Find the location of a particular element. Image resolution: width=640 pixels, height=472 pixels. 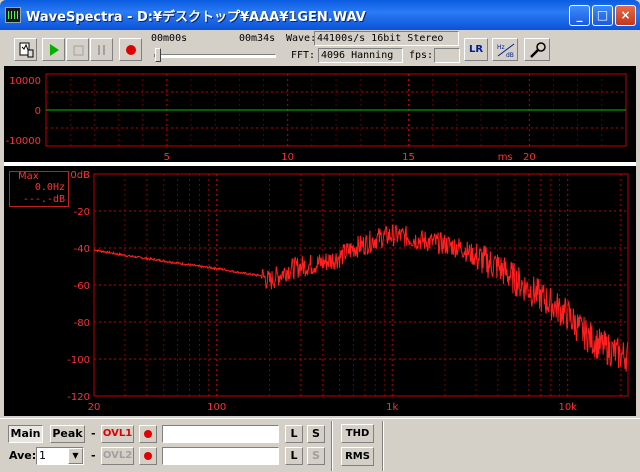

playback-slider-thumb is located at coordinates (158, 55).